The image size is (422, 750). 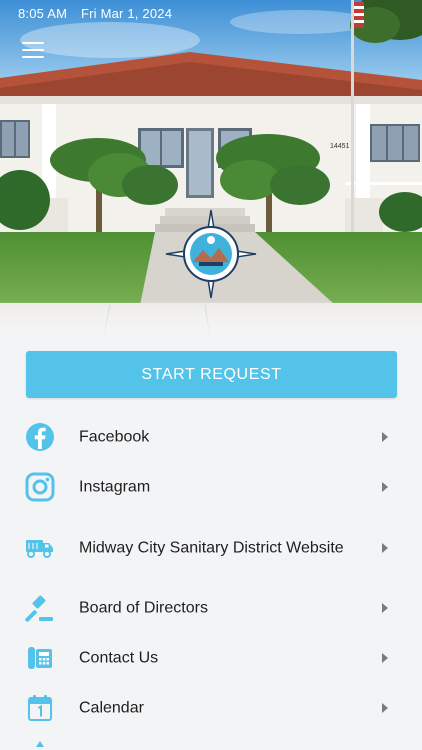 What do you see at coordinates (40, 658) in the screenshot?
I see `phone-icon` at bounding box center [40, 658].